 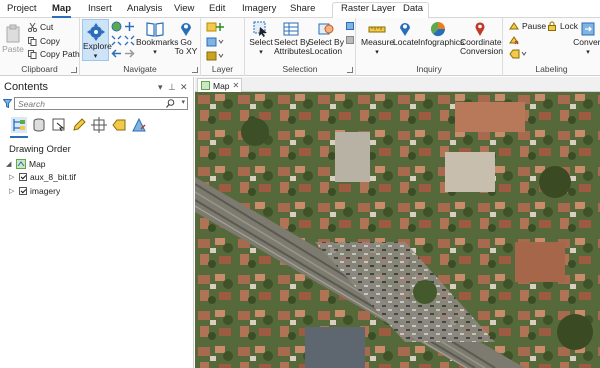 I want to click on data-source-view-button, so click(x=39, y=125).